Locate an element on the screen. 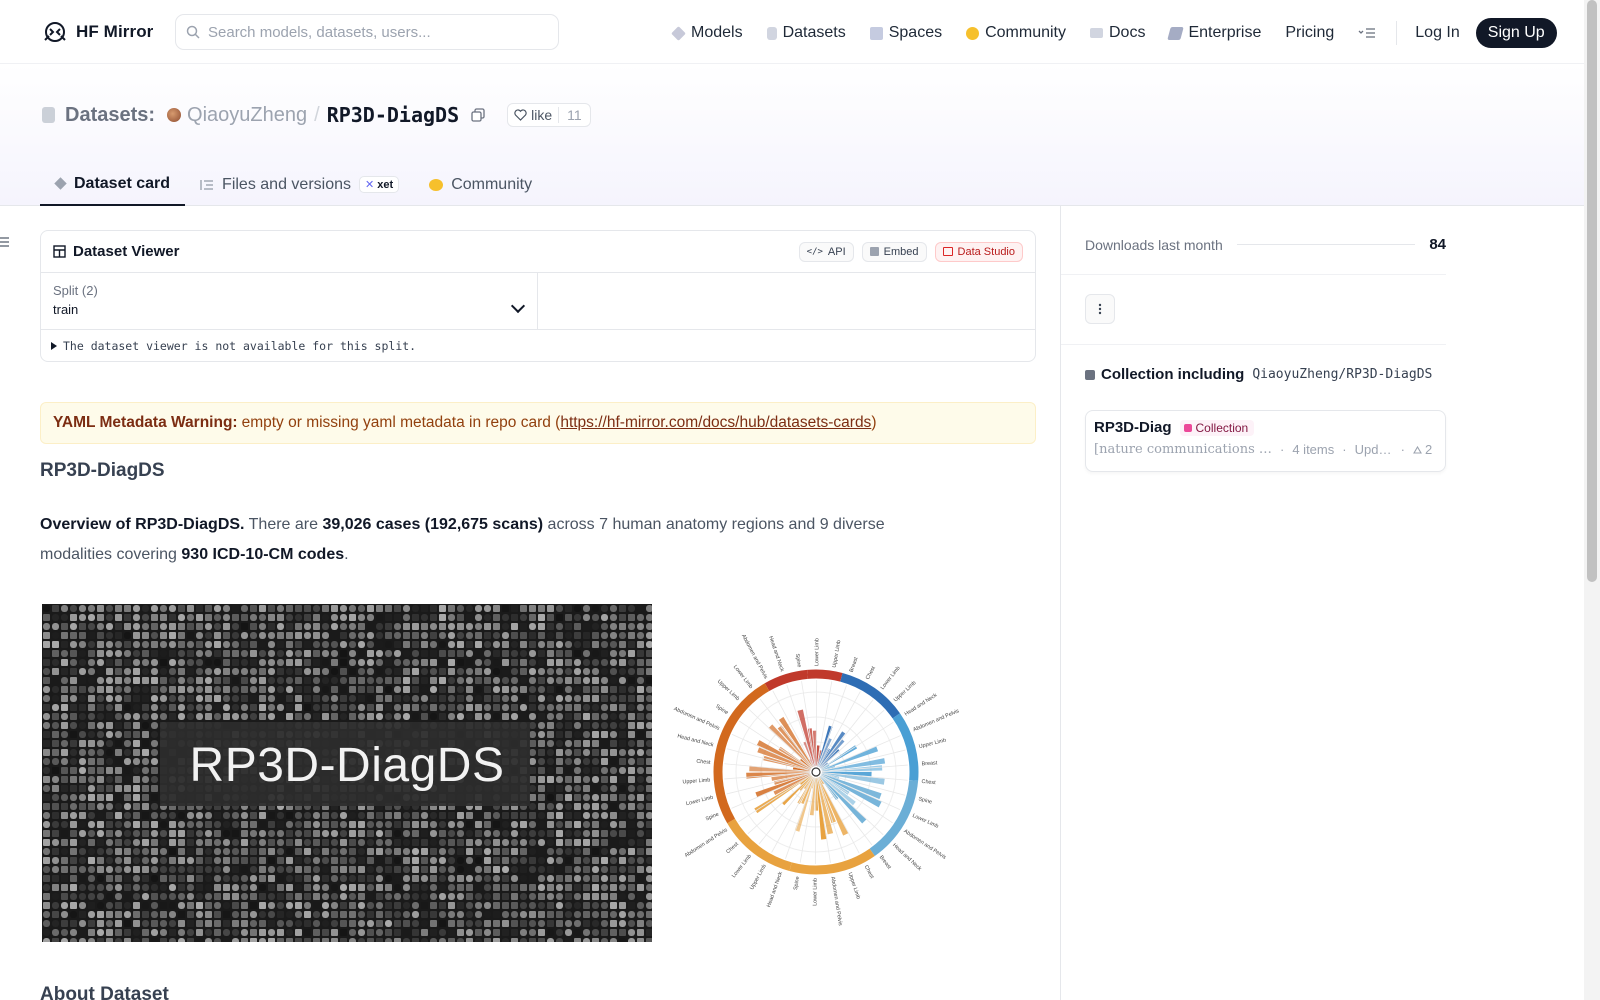 The height and width of the screenshot is (1000, 1600). repo-name-link: RP3D-DiagDS is located at coordinates (393, 115).